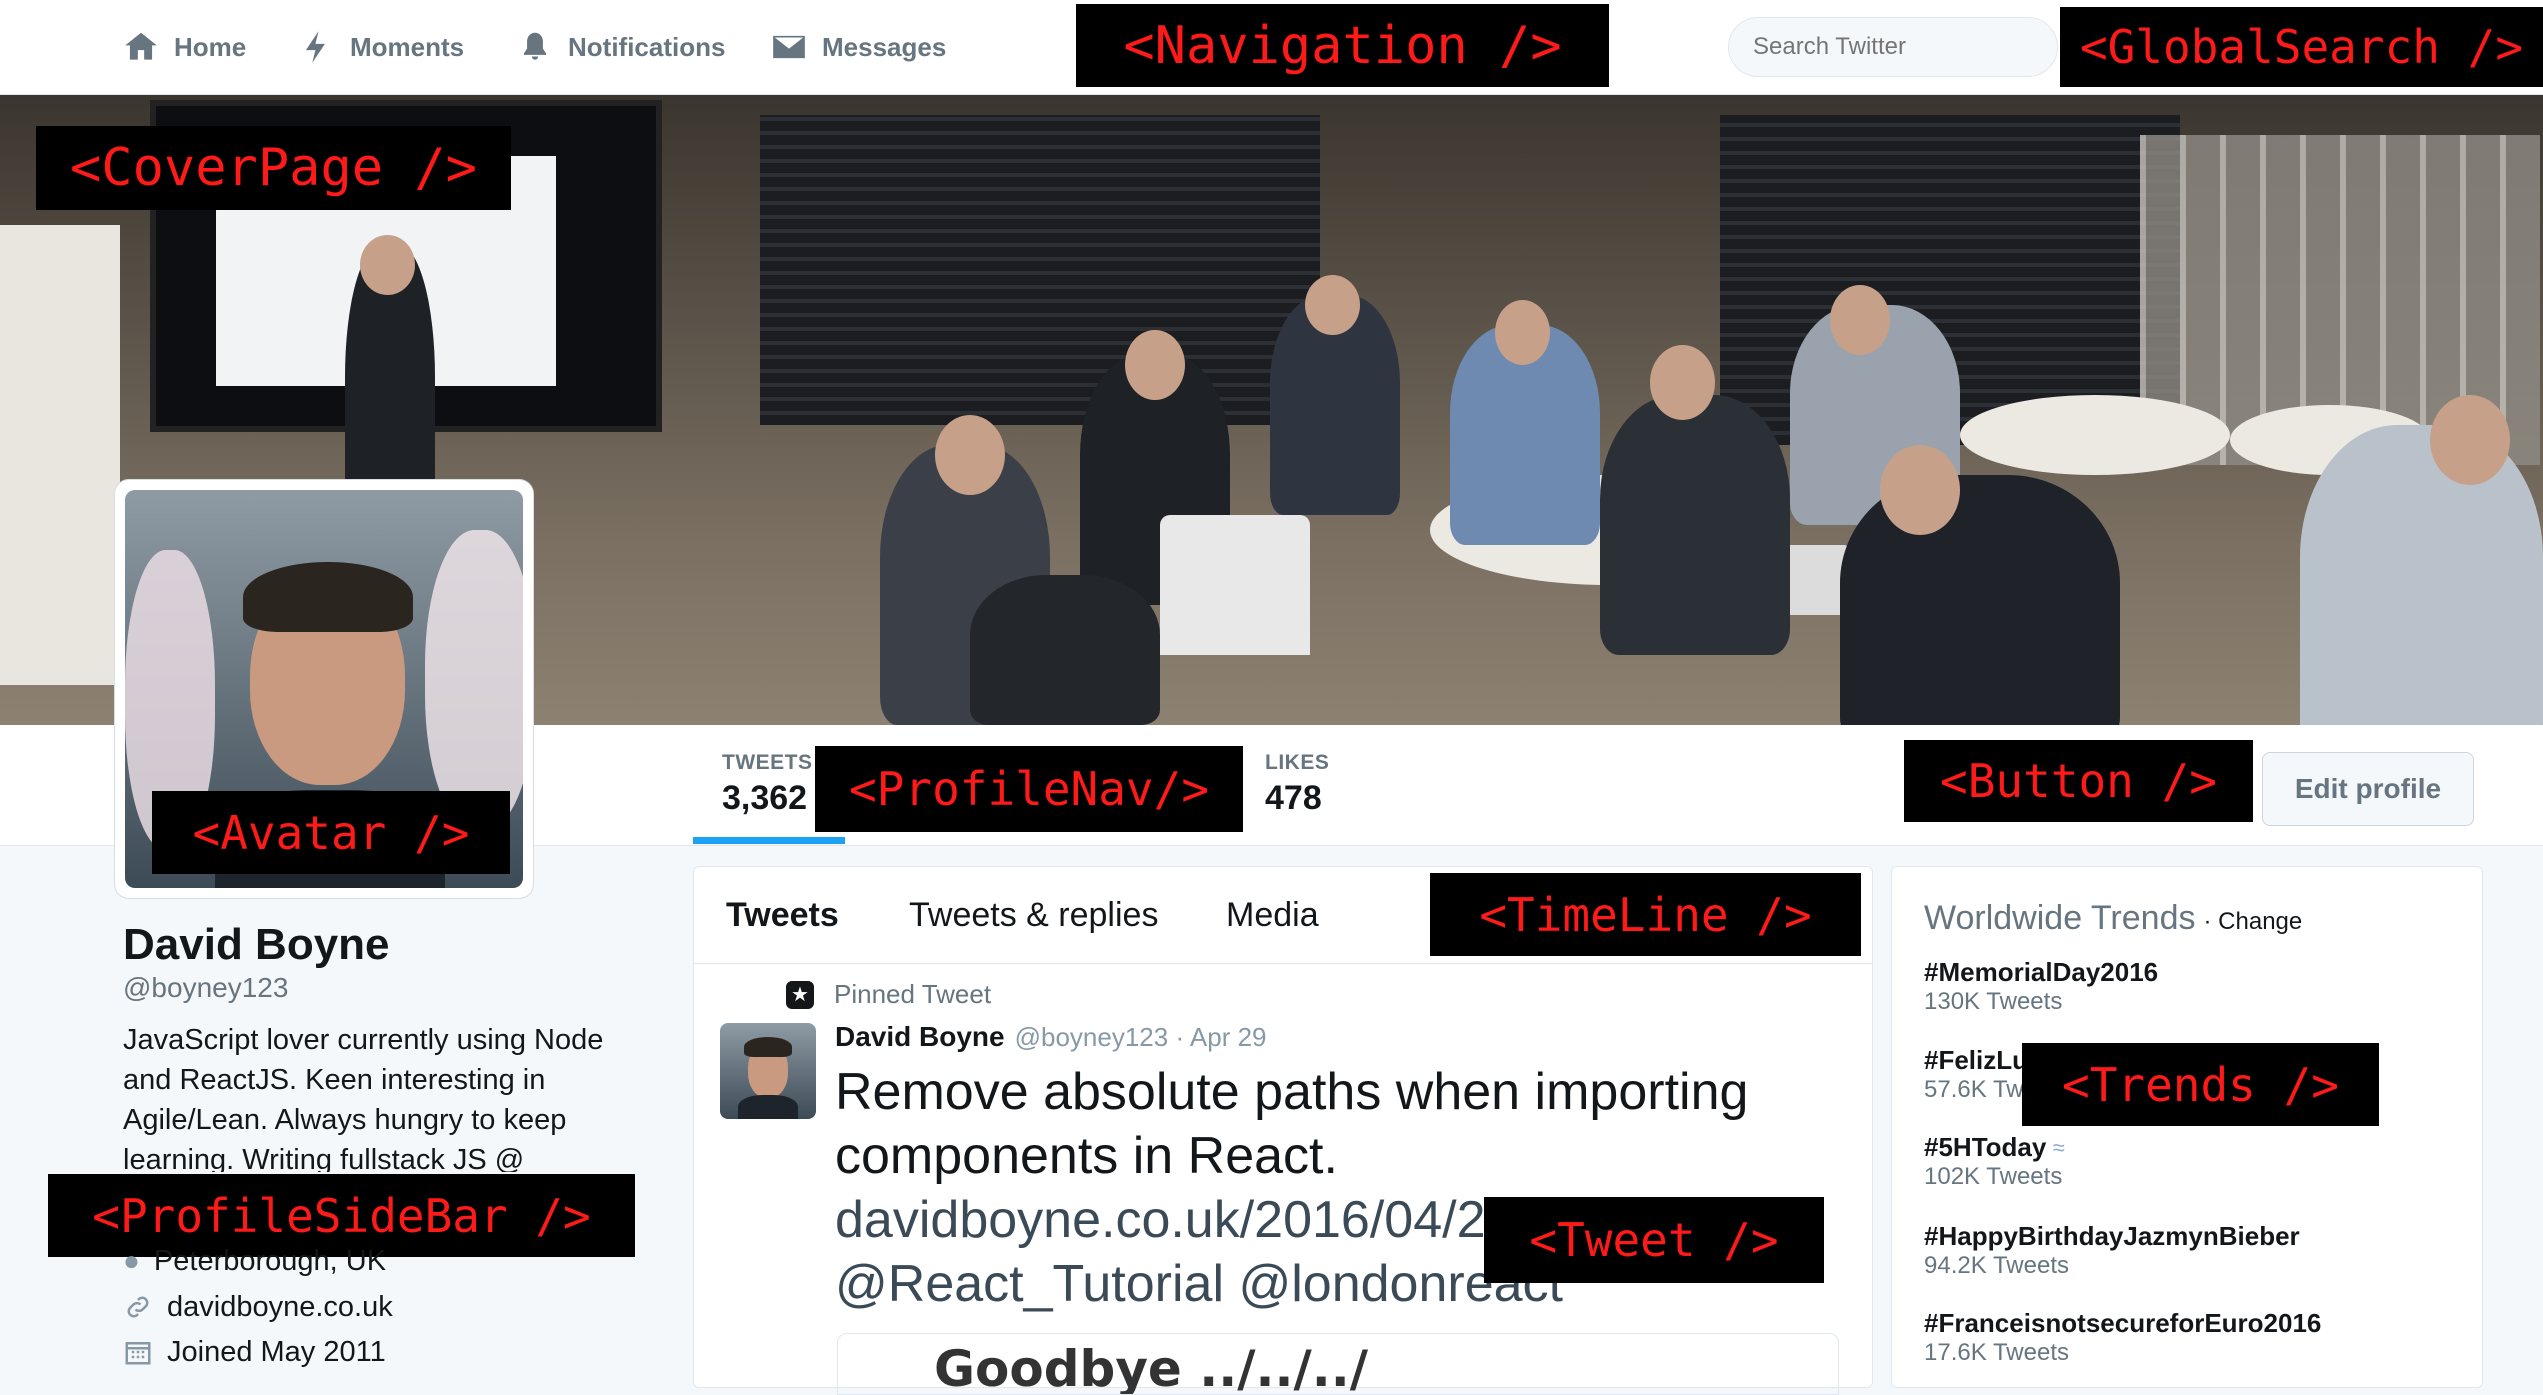 Image resolution: width=2543 pixels, height=1395 pixels. I want to click on lightning-icon, so click(315, 47).